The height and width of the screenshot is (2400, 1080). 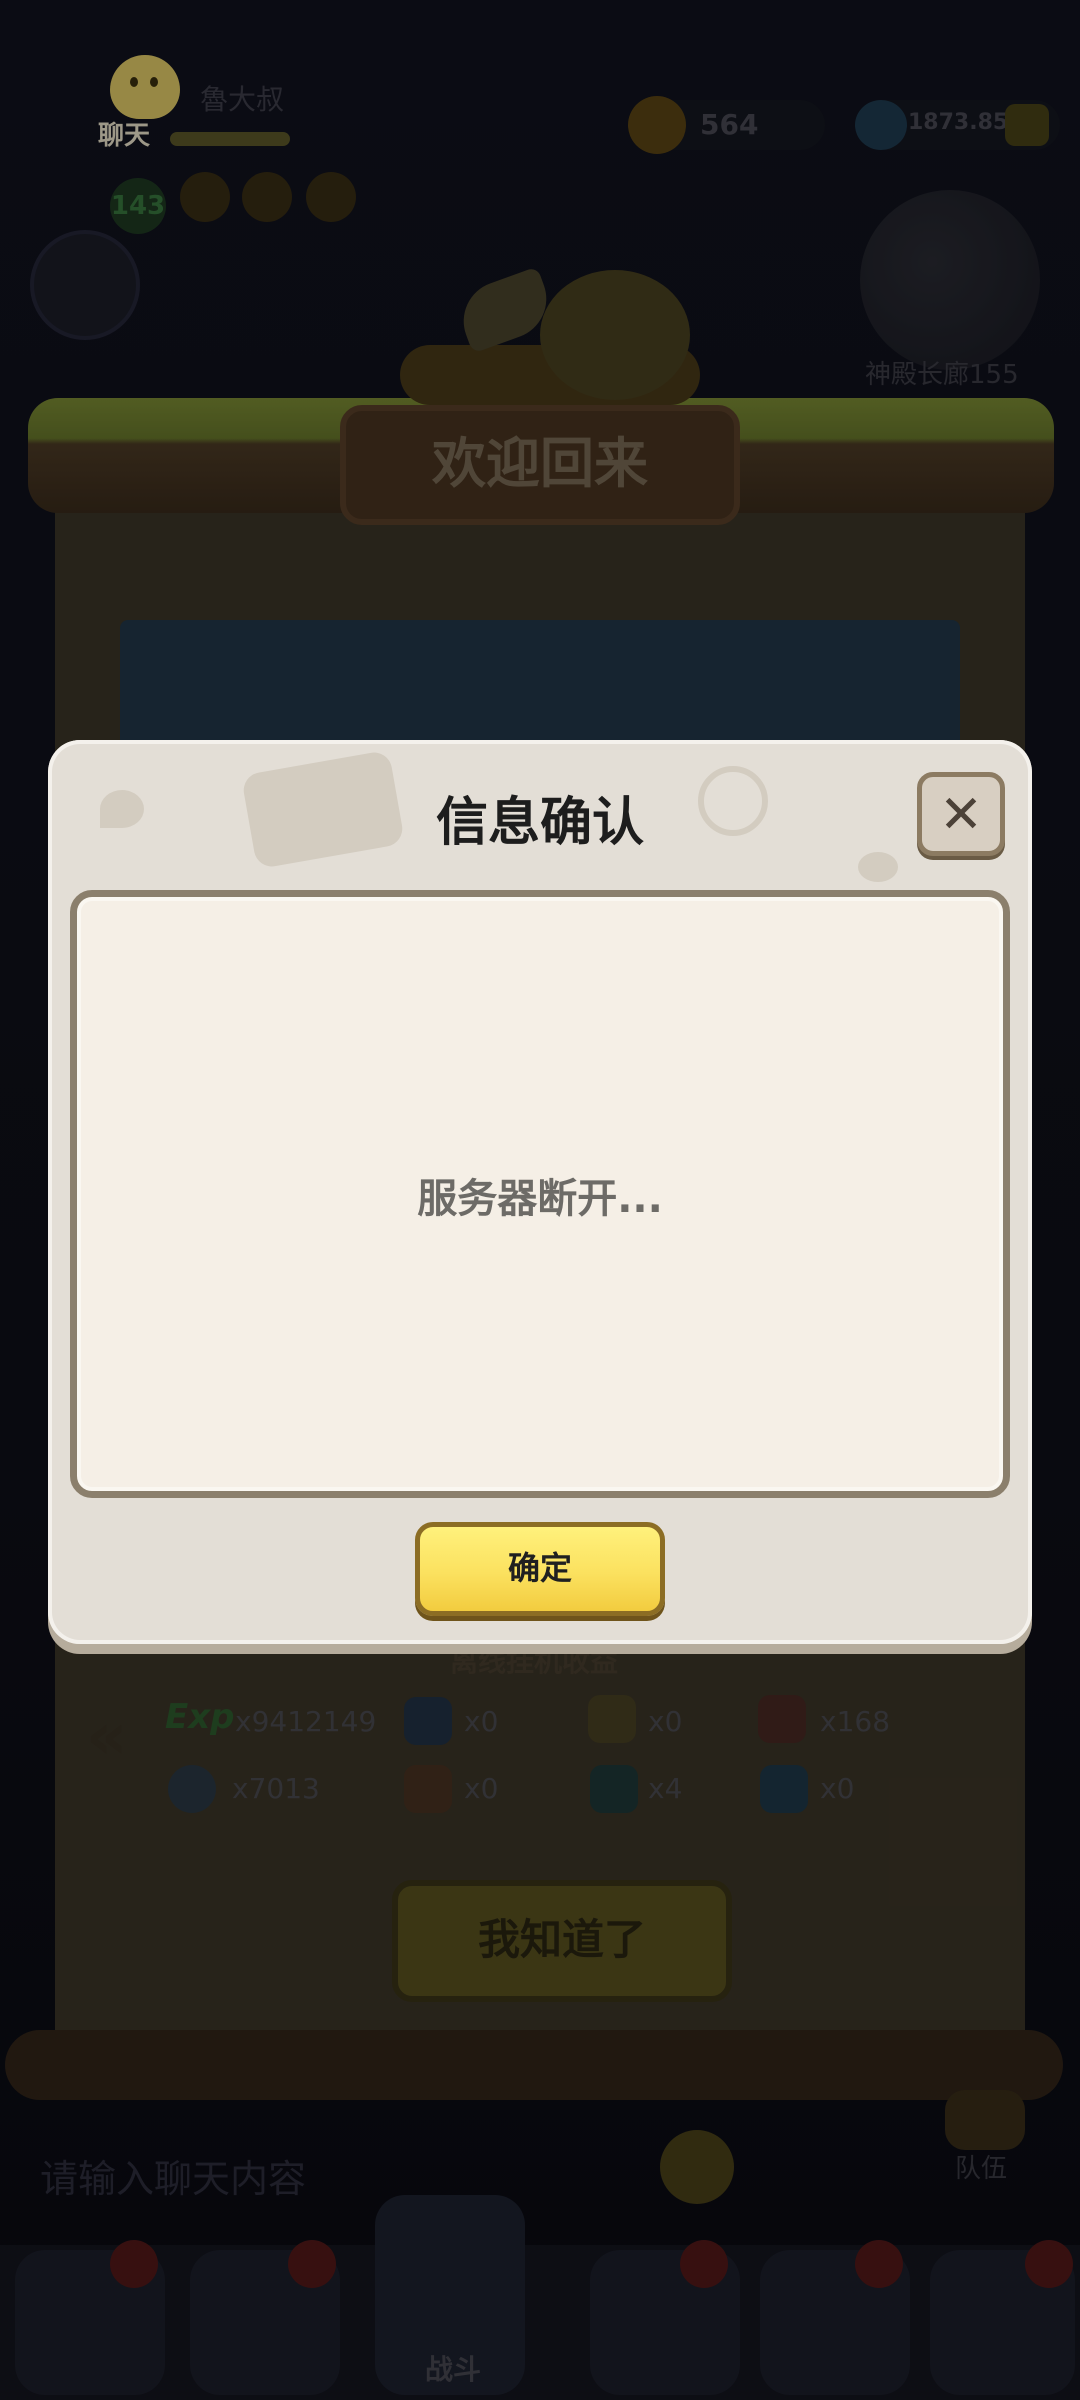 What do you see at coordinates (878, 867) in the screenshot?
I see `decoration-pebble-icon` at bounding box center [878, 867].